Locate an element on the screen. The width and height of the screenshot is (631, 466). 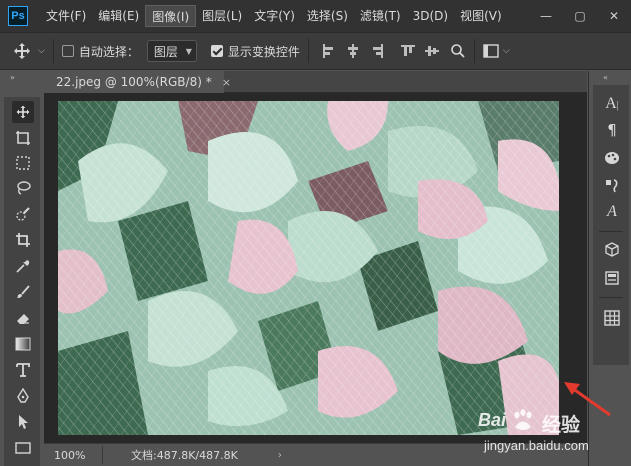
tool-preset-chevron-icon: ⌵ is located at coordinates (41, 51).